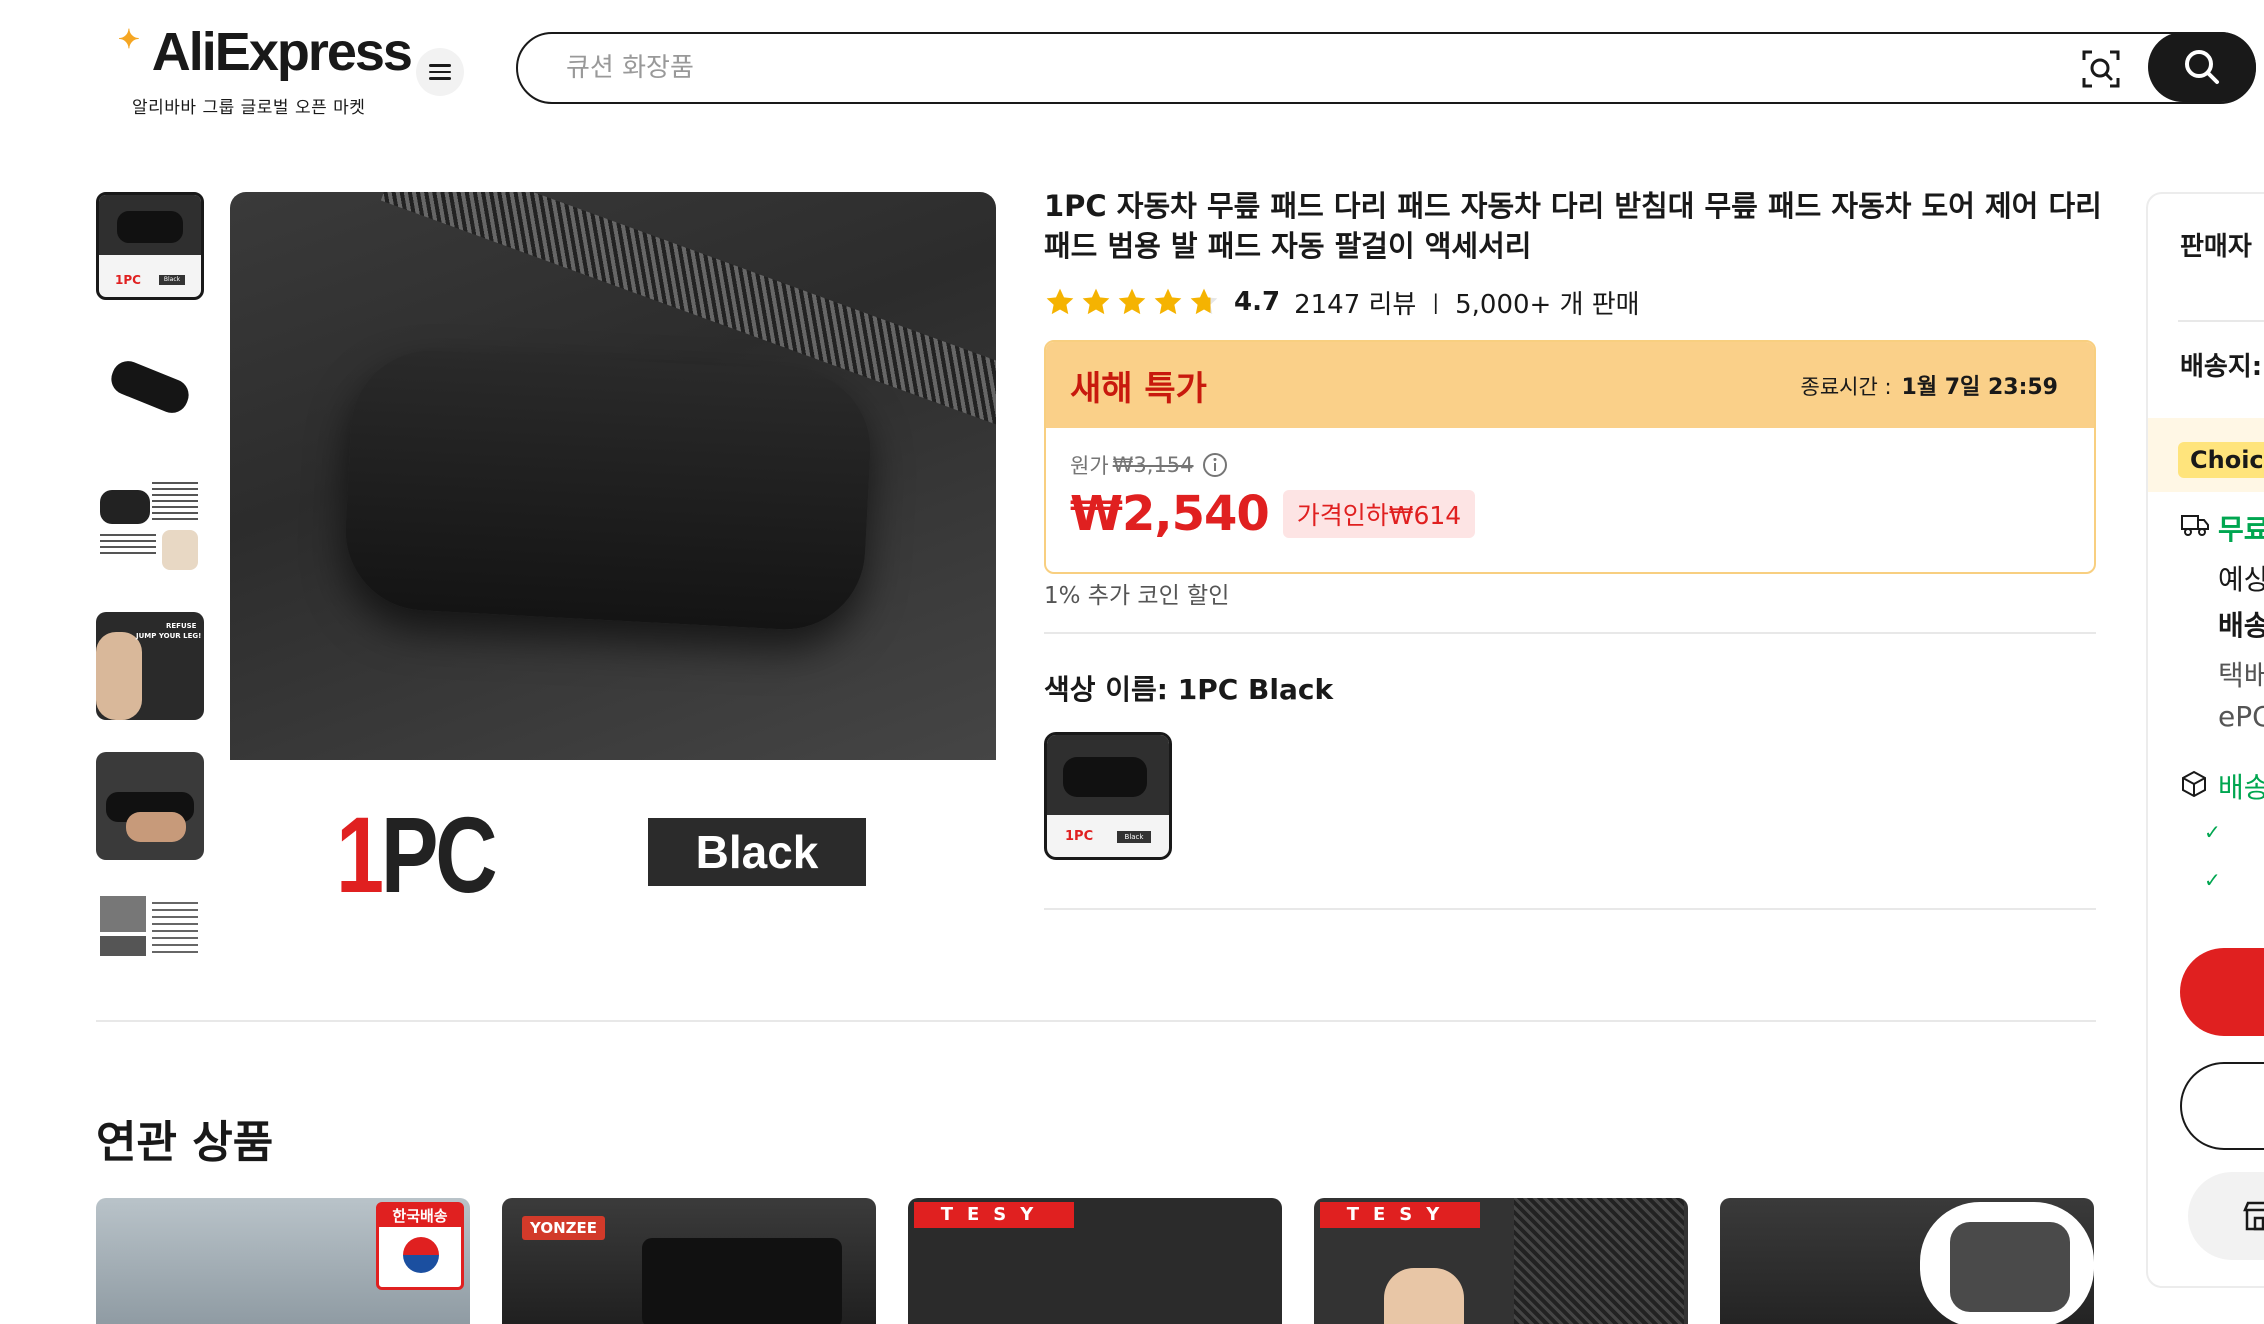 This screenshot has width=2264, height=1324. I want to click on original-price-row: 원가 ₩3,154, so click(1570, 465).